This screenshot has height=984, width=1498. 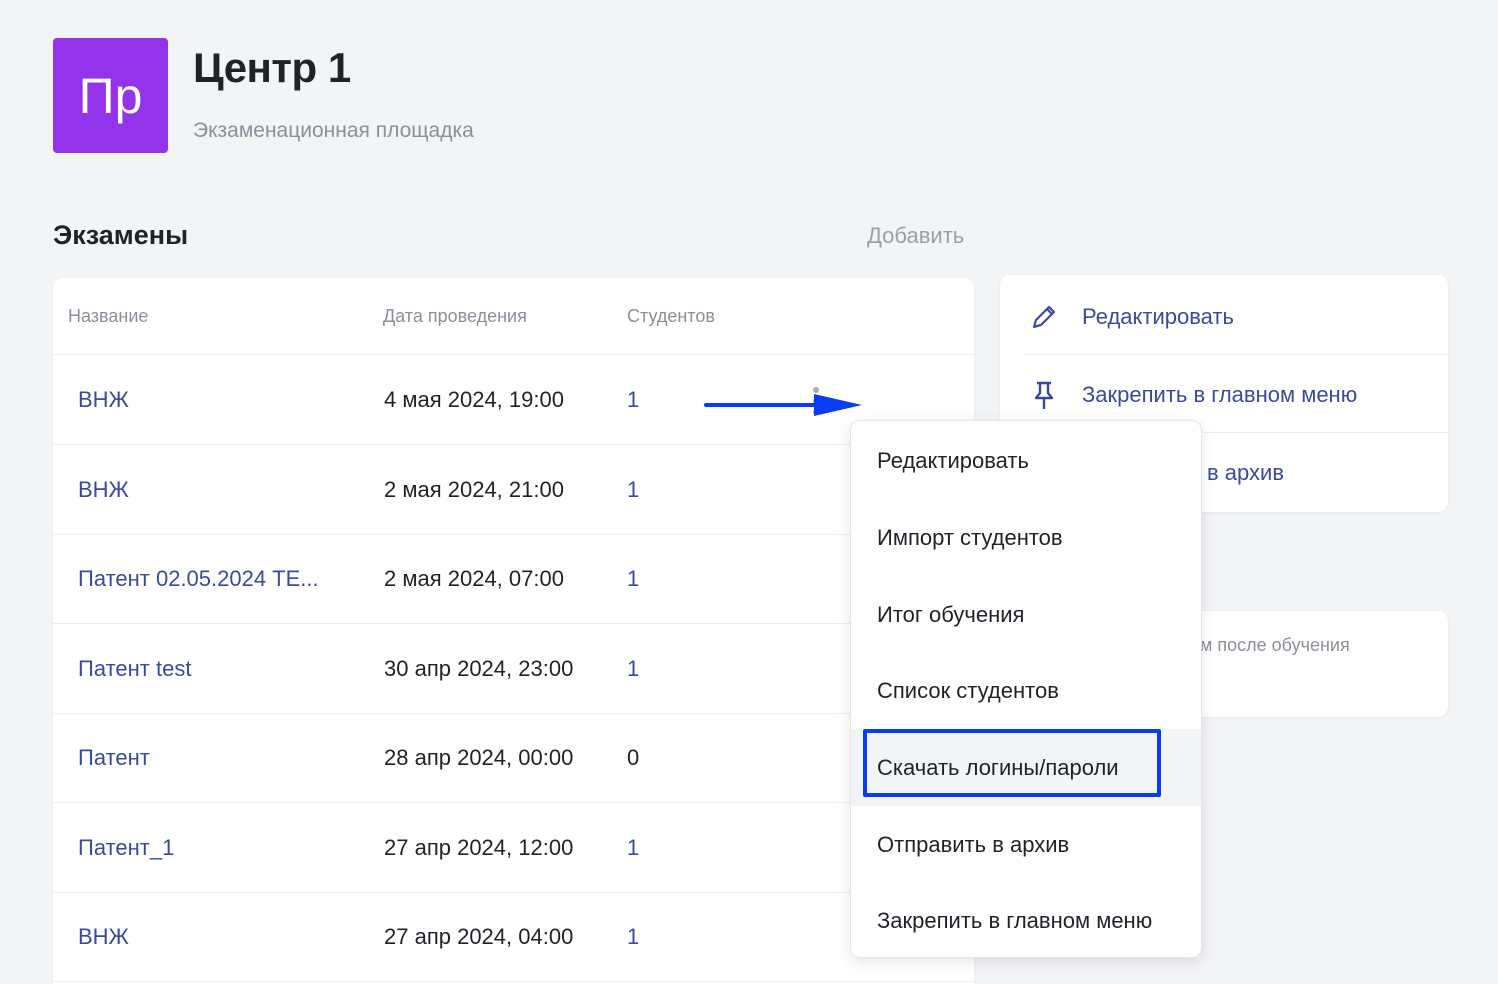 I want to click on menu-item-edit: Редактировать, so click(x=1026, y=460).